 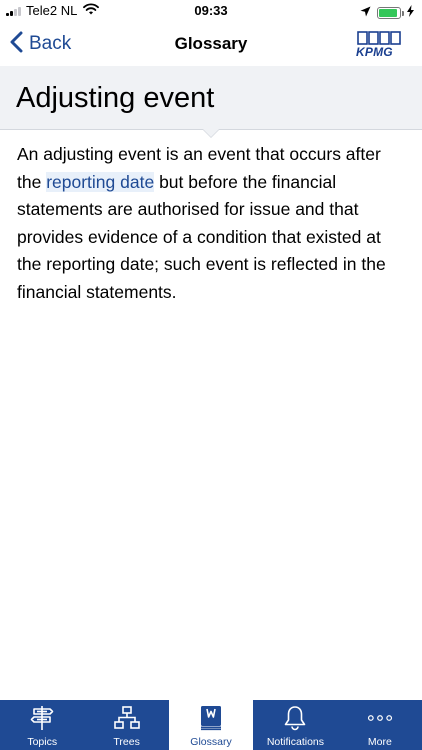 I want to click on tab-label: Topics, so click(x=42, y=742).